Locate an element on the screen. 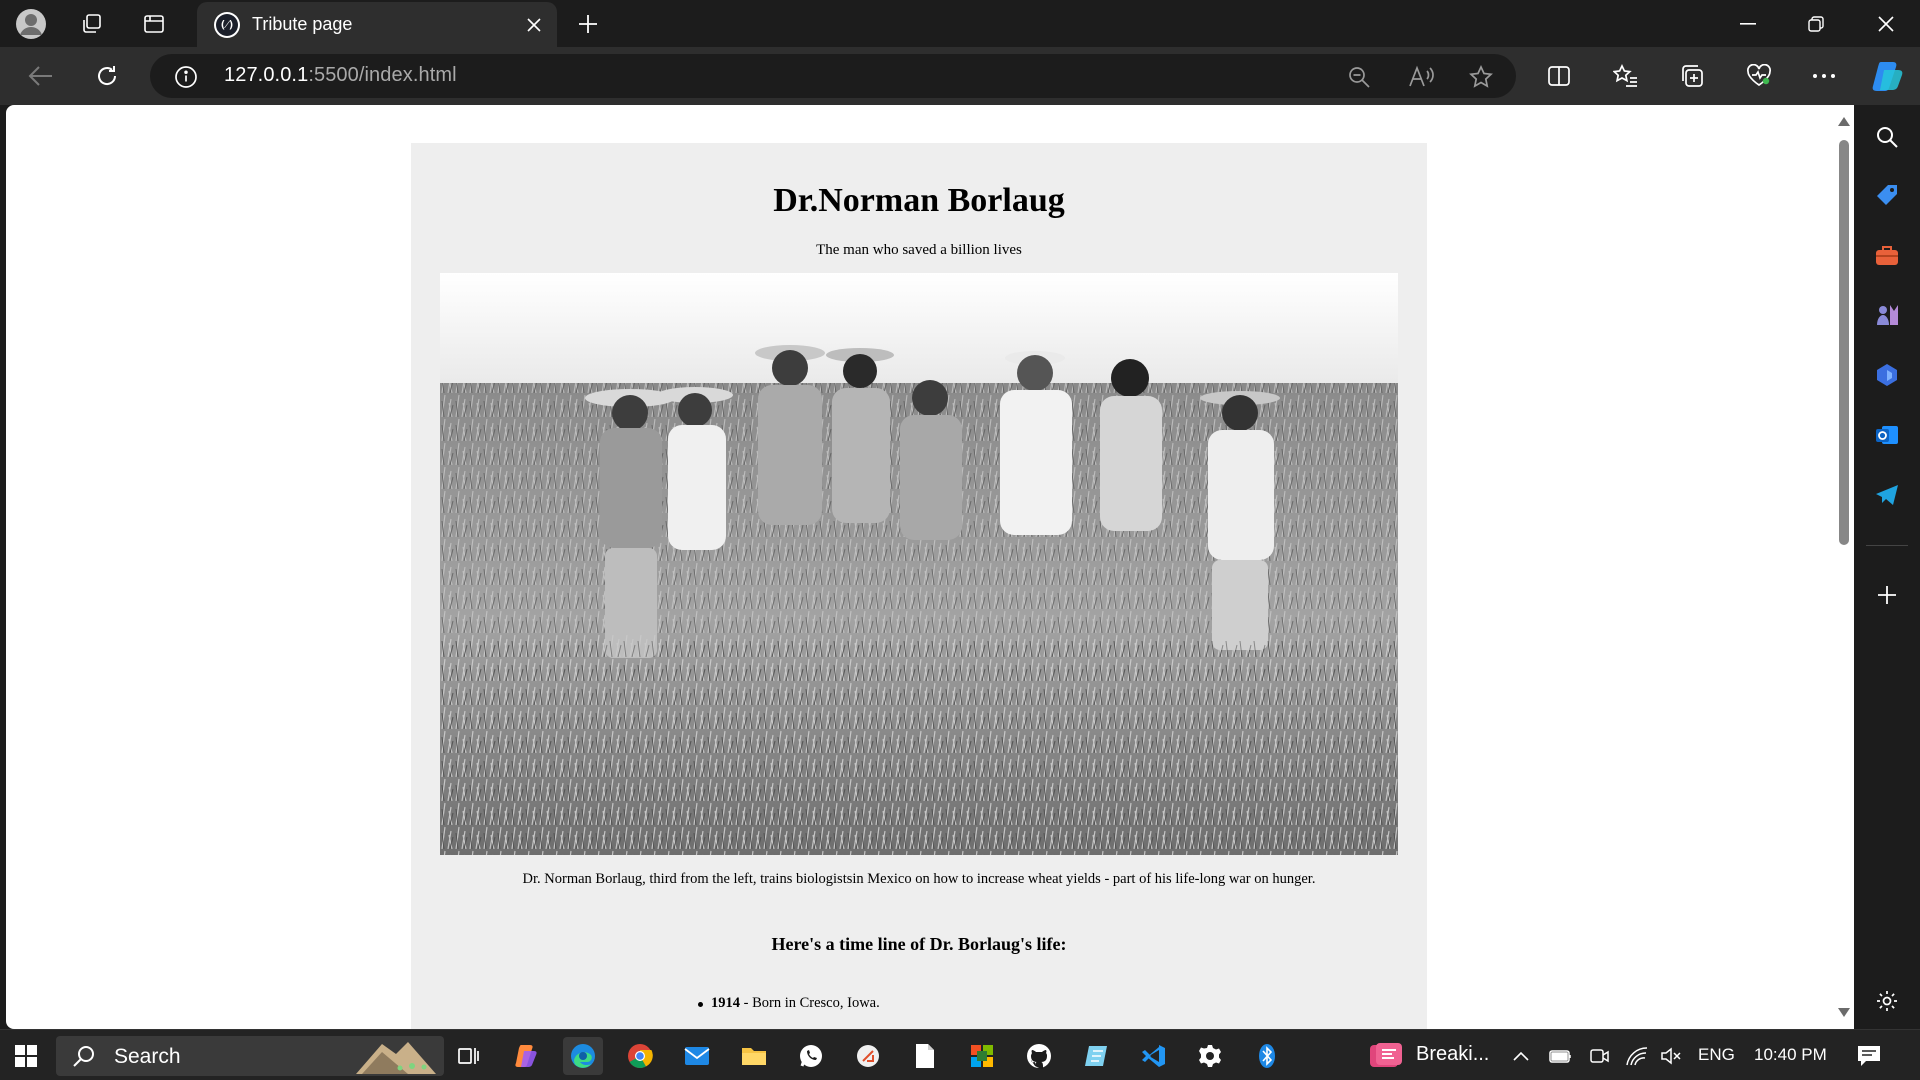  sidebar-search-icon is located at coordinates (1887, 137).